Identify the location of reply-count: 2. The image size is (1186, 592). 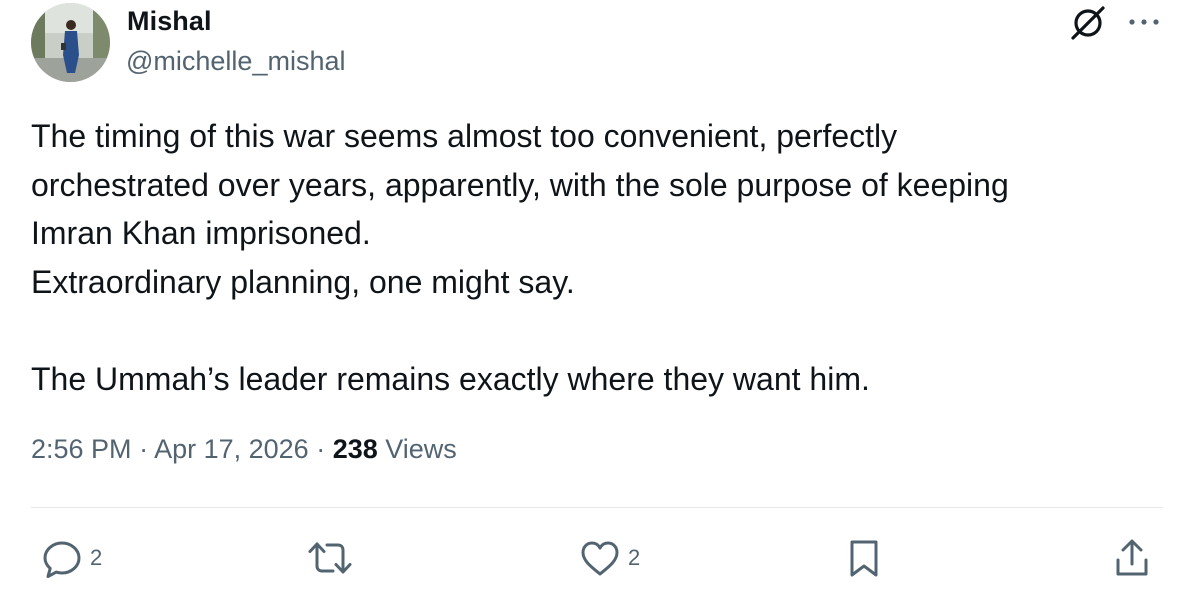
(96, 557).